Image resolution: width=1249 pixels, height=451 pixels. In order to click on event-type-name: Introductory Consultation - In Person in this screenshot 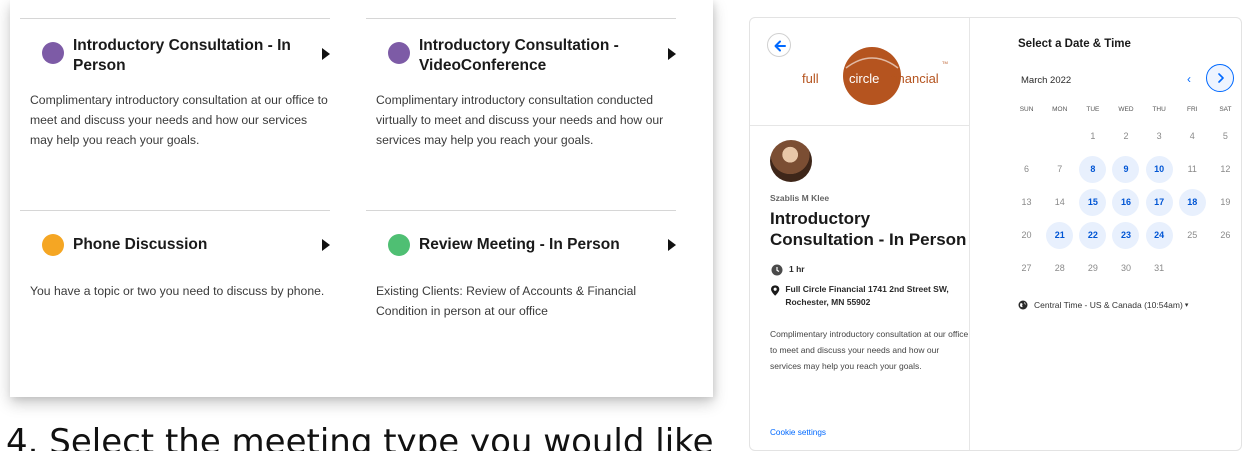, I will do `click(183, 56)`.